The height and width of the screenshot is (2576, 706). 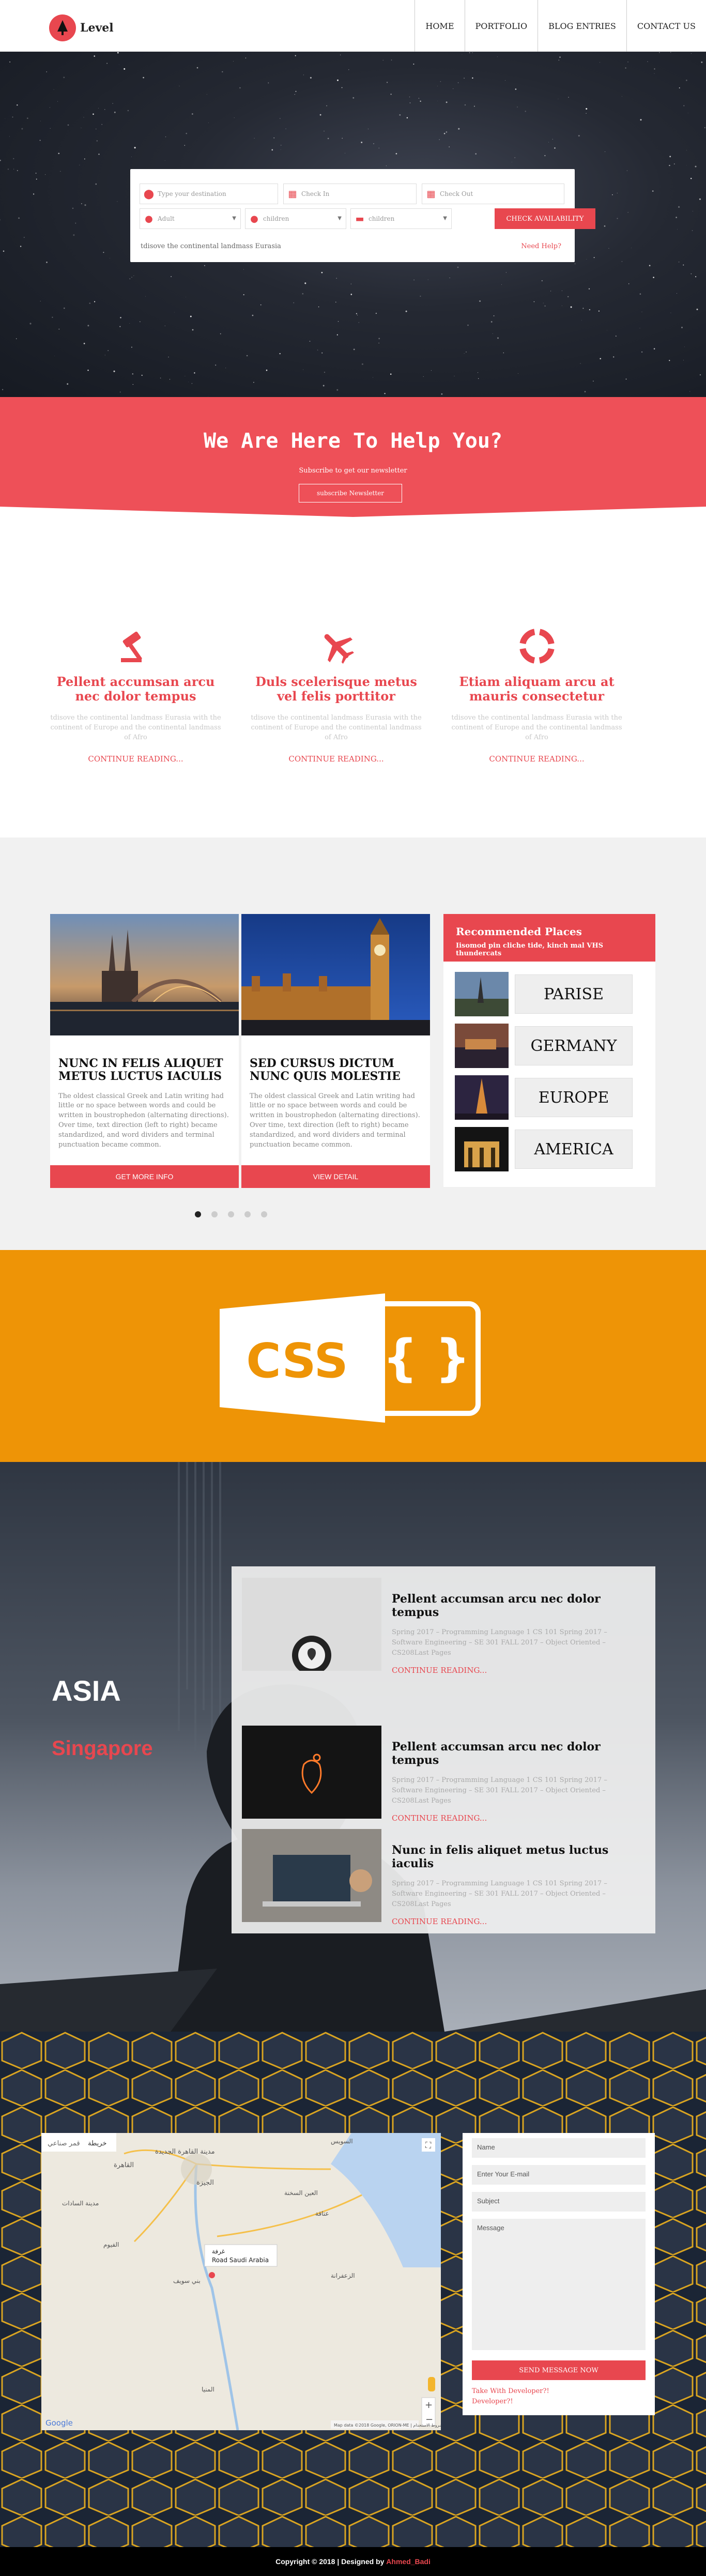 What do you see at coordinates (64, 2143) in the screenshot?
I see `satellite-tab: قمر صناعي` at bounding box center [64, 2143].